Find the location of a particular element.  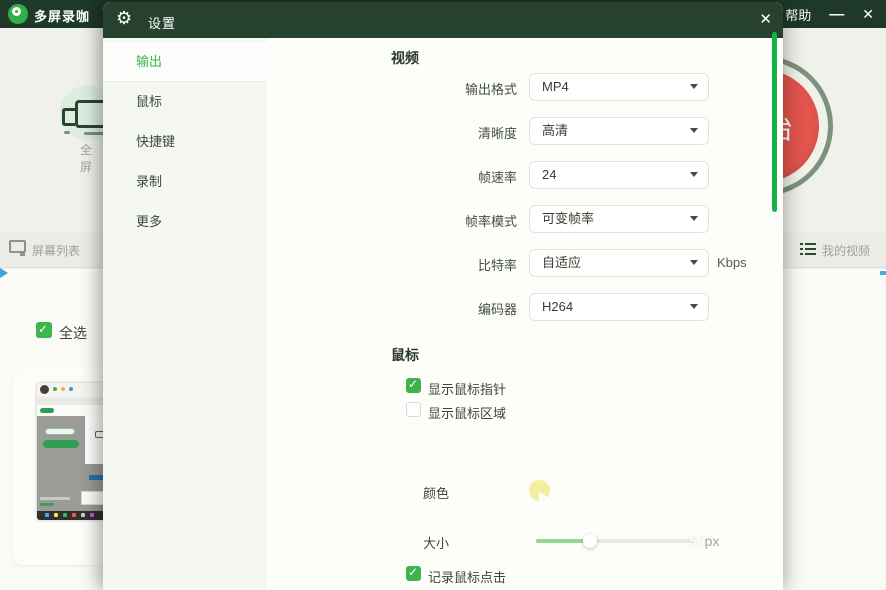

sidebar-item-more: 更多 is located at coordinates (185, 222).